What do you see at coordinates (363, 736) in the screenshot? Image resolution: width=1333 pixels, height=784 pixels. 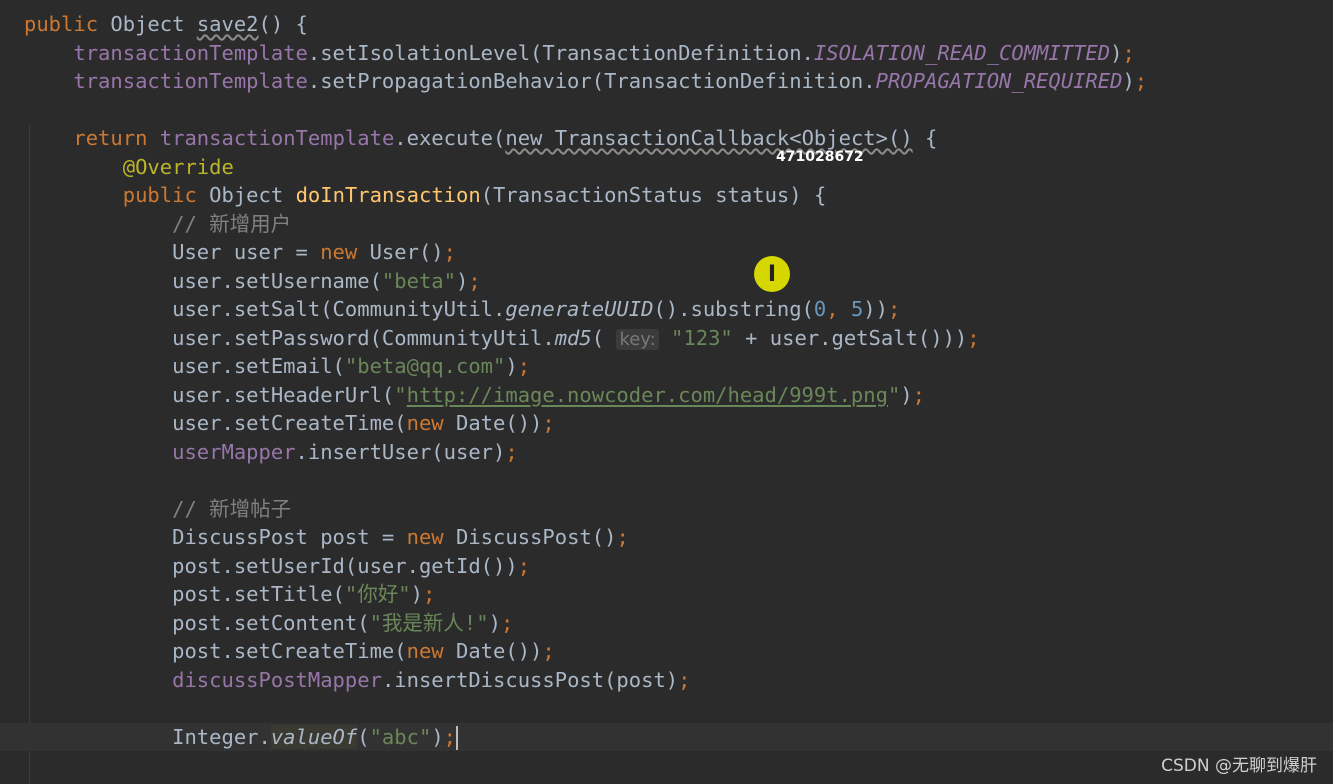 I see `code-token: (` at bounding box center [363, 736].